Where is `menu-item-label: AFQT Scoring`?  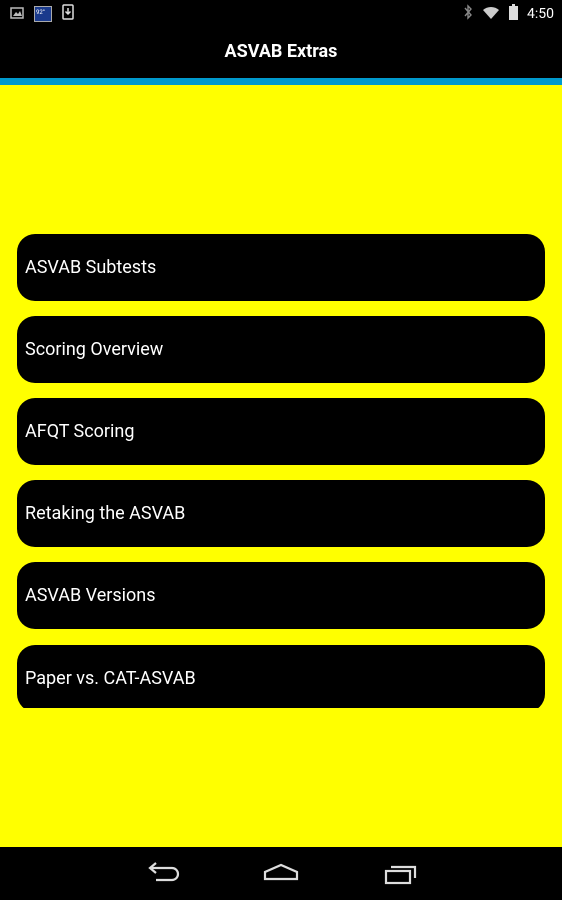 menu-item-label: AFQT Scoring is located at coordinates (80, 431).